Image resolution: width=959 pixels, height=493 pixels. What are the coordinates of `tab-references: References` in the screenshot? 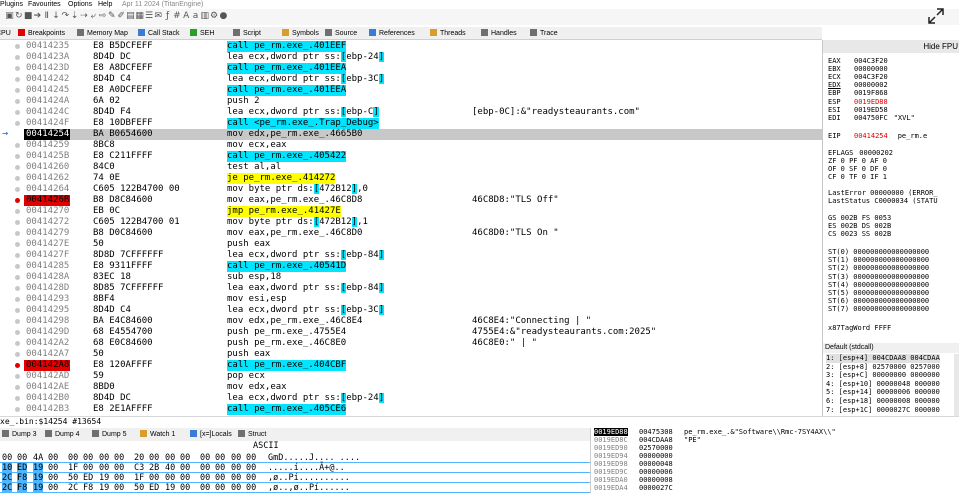 It's located at (392, 33).